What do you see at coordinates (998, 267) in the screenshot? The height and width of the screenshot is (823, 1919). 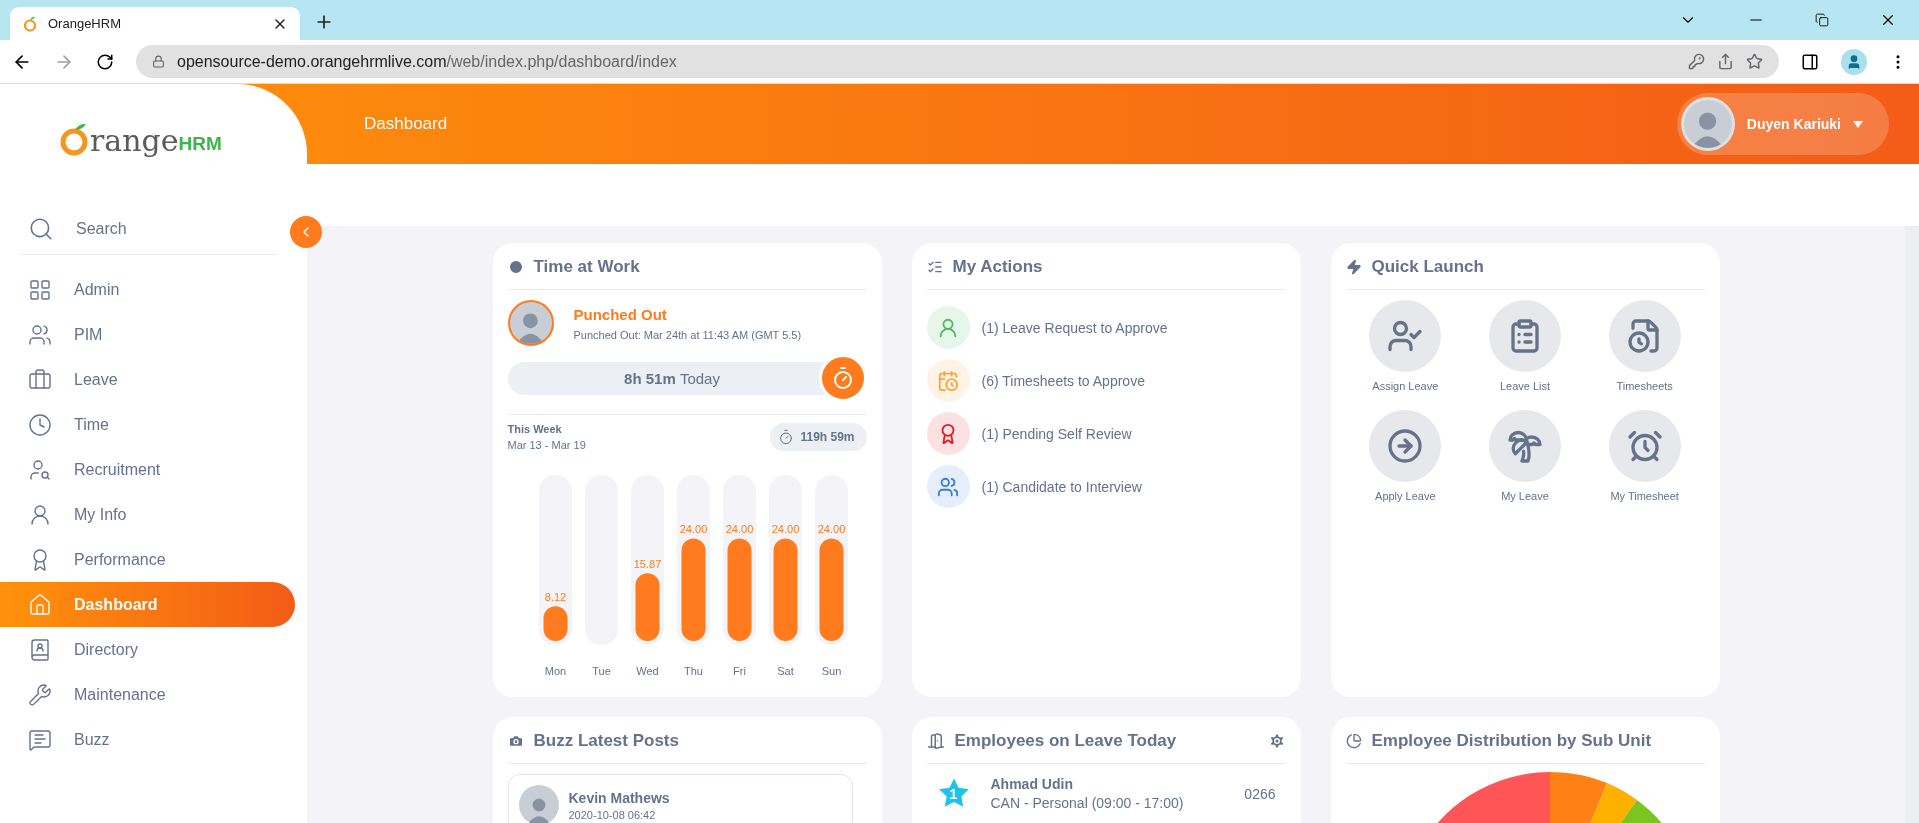 I see `card-title: My Actions` at bounding box center [998, 267].